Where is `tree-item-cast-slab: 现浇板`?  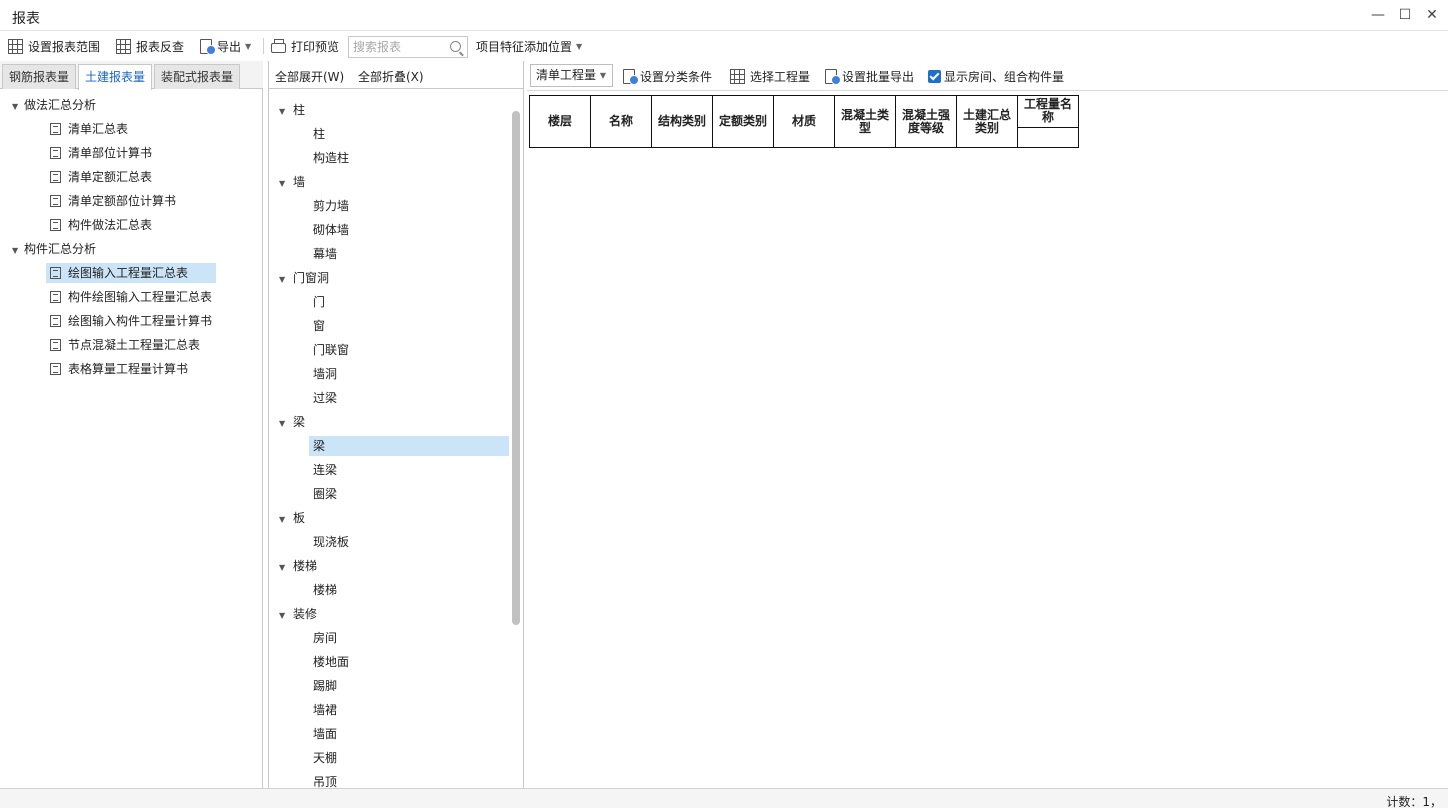 tree-item-cast-slab: 现浇板 is located at coordinates (409, 542).